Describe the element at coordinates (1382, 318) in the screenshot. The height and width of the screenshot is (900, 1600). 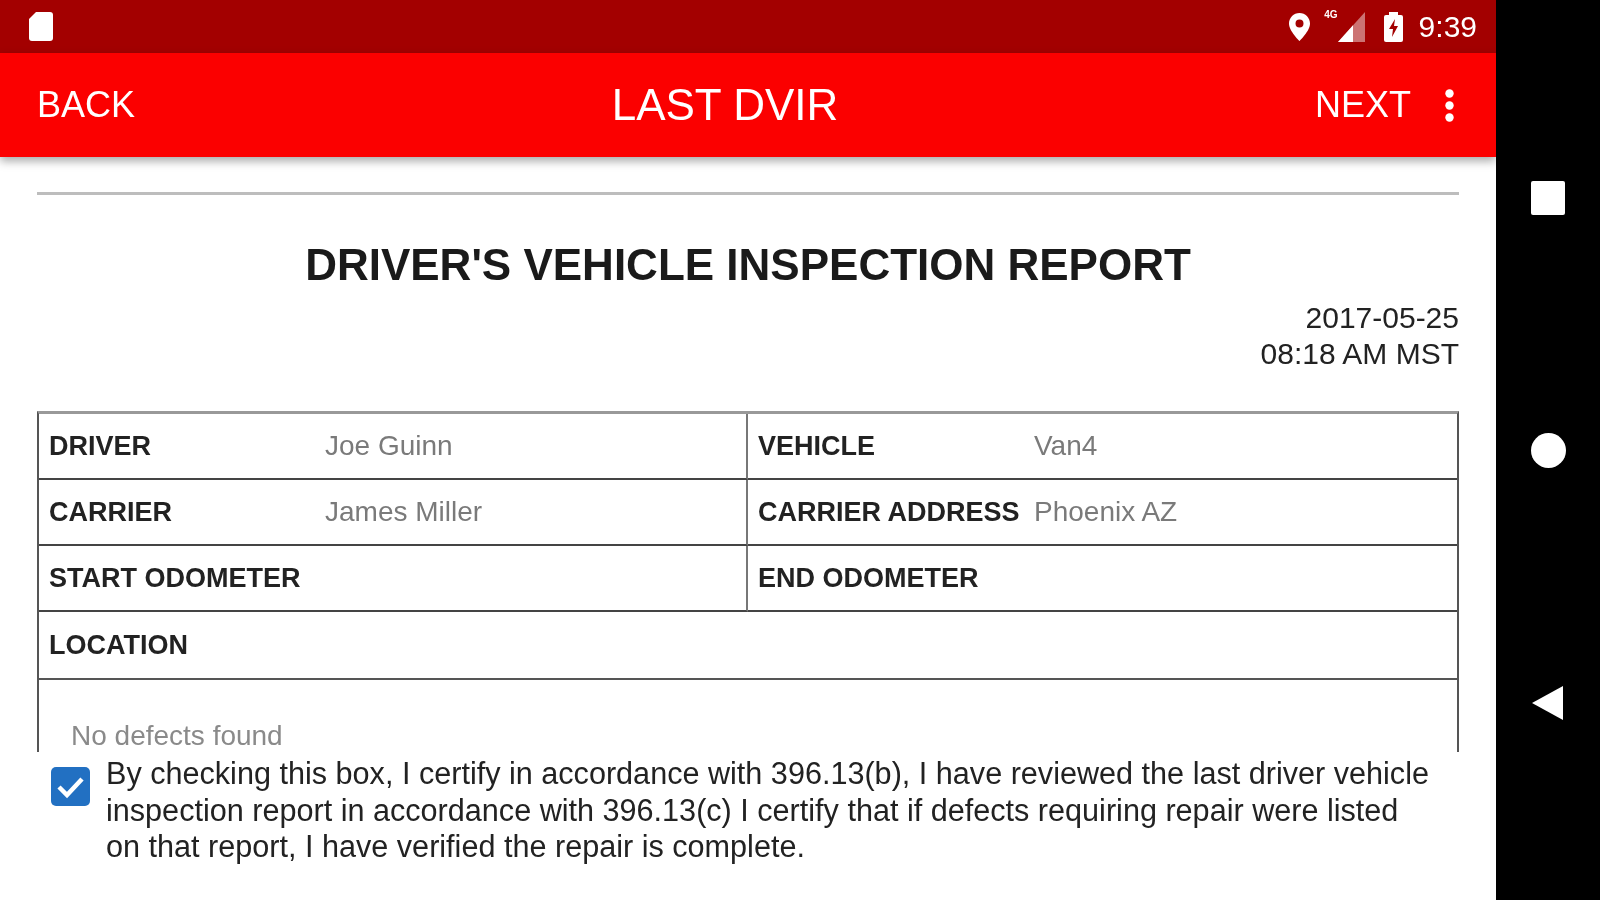
I see `report-date: 2017-05-25` at that location.